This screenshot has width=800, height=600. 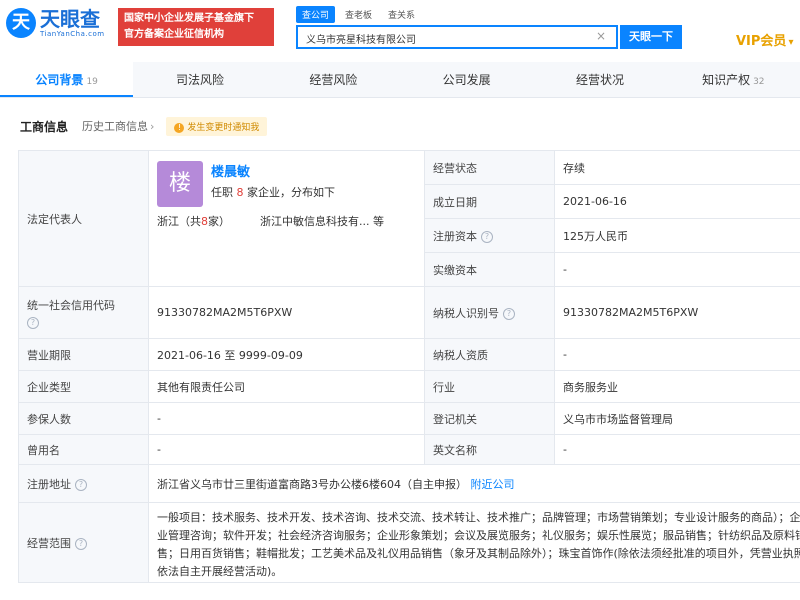 What do you see at coordinates (677, 418) in the screenshot?
I see `reg-authority-value: 义乌市市场监督管理局` at bounding box center [677, 418].